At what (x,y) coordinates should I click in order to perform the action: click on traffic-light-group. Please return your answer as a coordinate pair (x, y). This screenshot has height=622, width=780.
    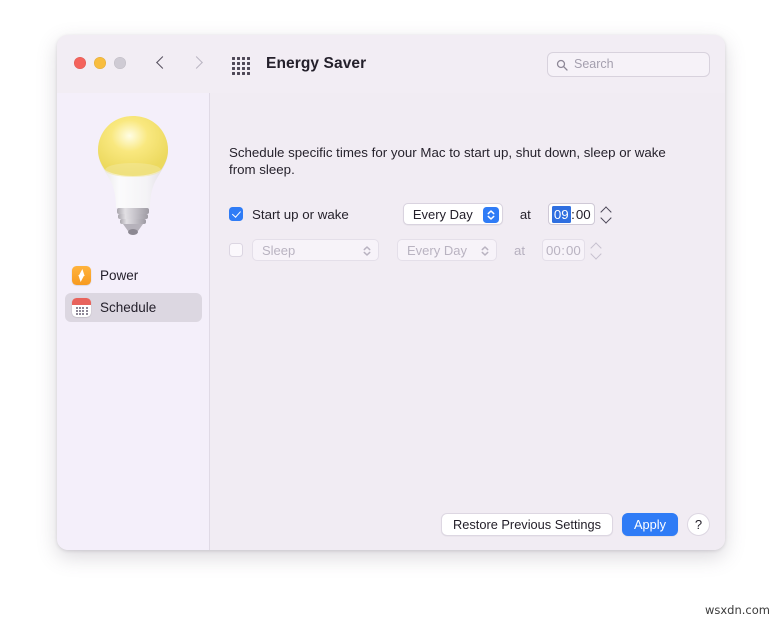
    Looking at the image, I should click on (100, 63).